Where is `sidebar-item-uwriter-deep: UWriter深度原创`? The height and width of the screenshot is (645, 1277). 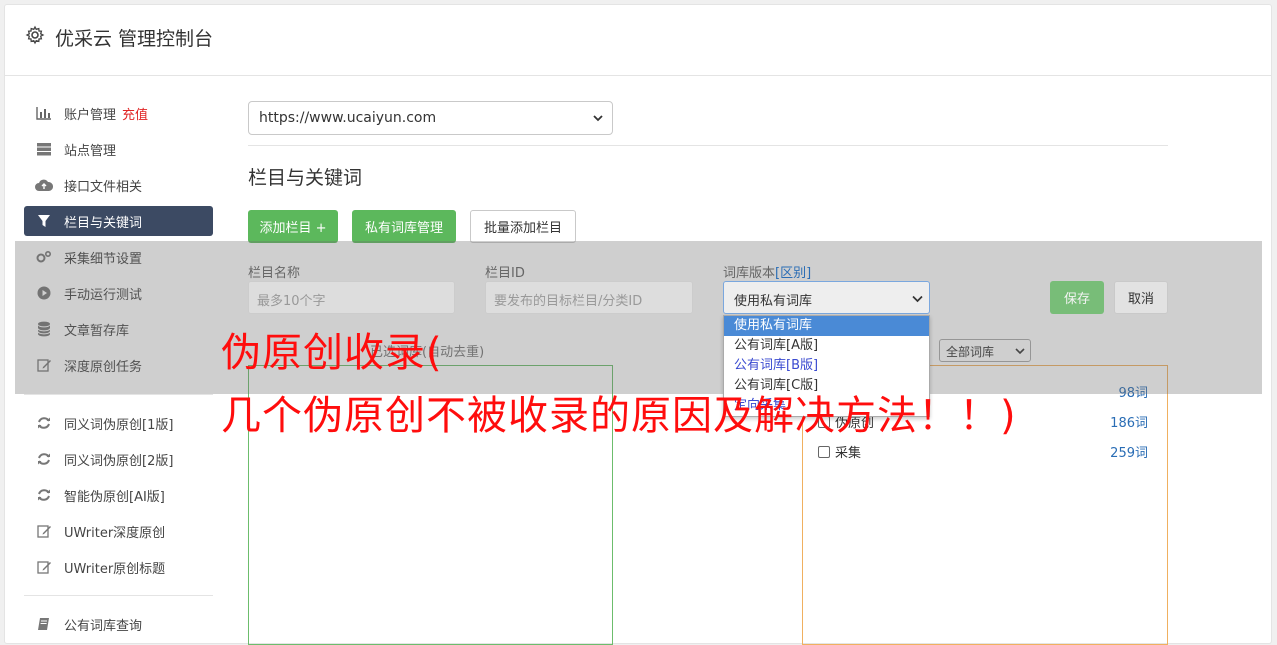
sidebar-item-uwriter-deep: UWriter深度原创 is located at coordinates (118, 531).